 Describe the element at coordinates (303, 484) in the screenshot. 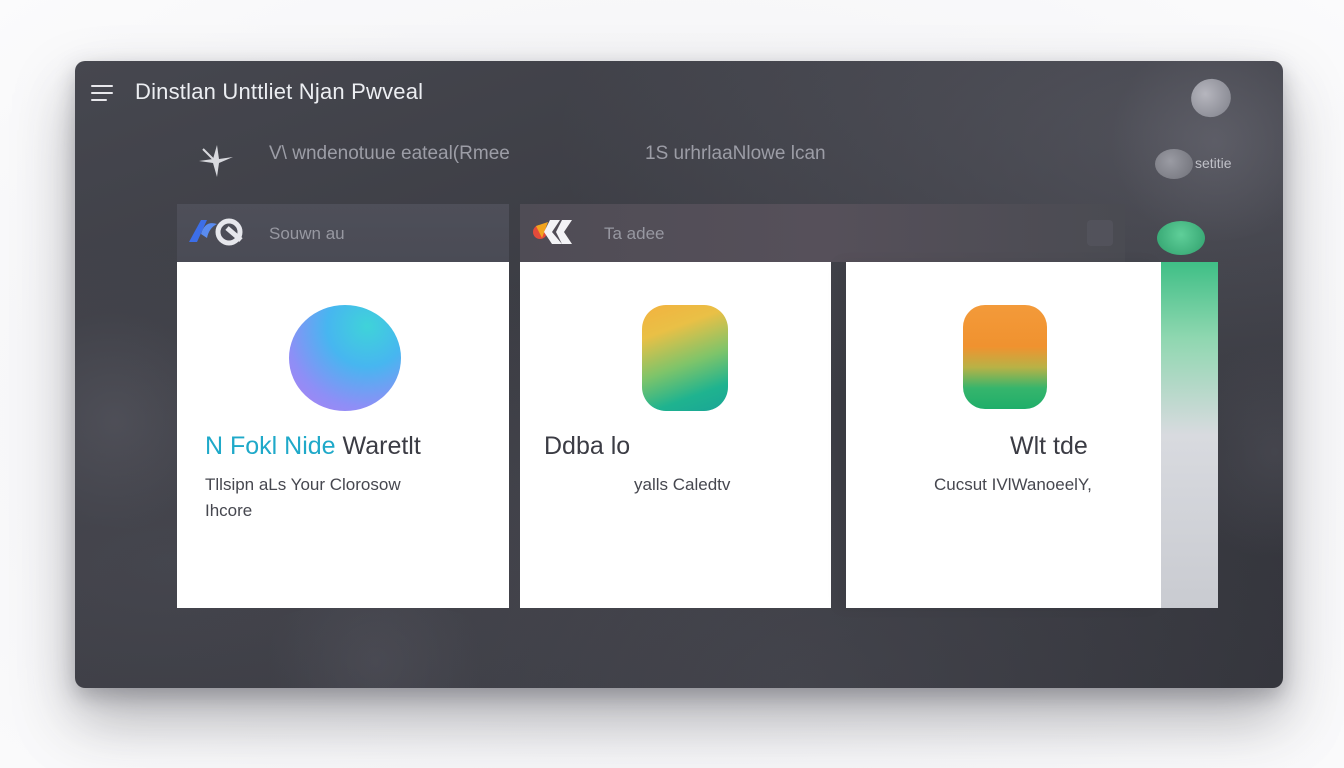

I see `card-description-line: Tllsipn aLs Your Clorosow` at that location.